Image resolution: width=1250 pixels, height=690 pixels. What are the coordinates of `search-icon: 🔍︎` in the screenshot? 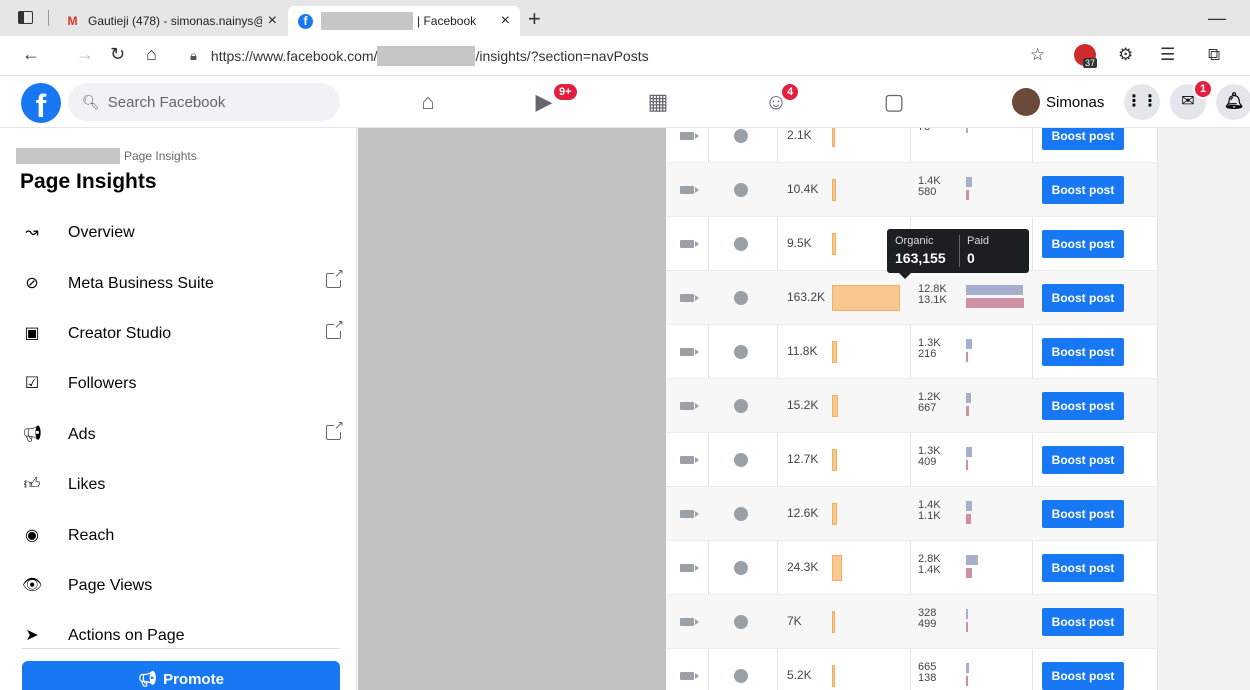 It's located at (91, 101).